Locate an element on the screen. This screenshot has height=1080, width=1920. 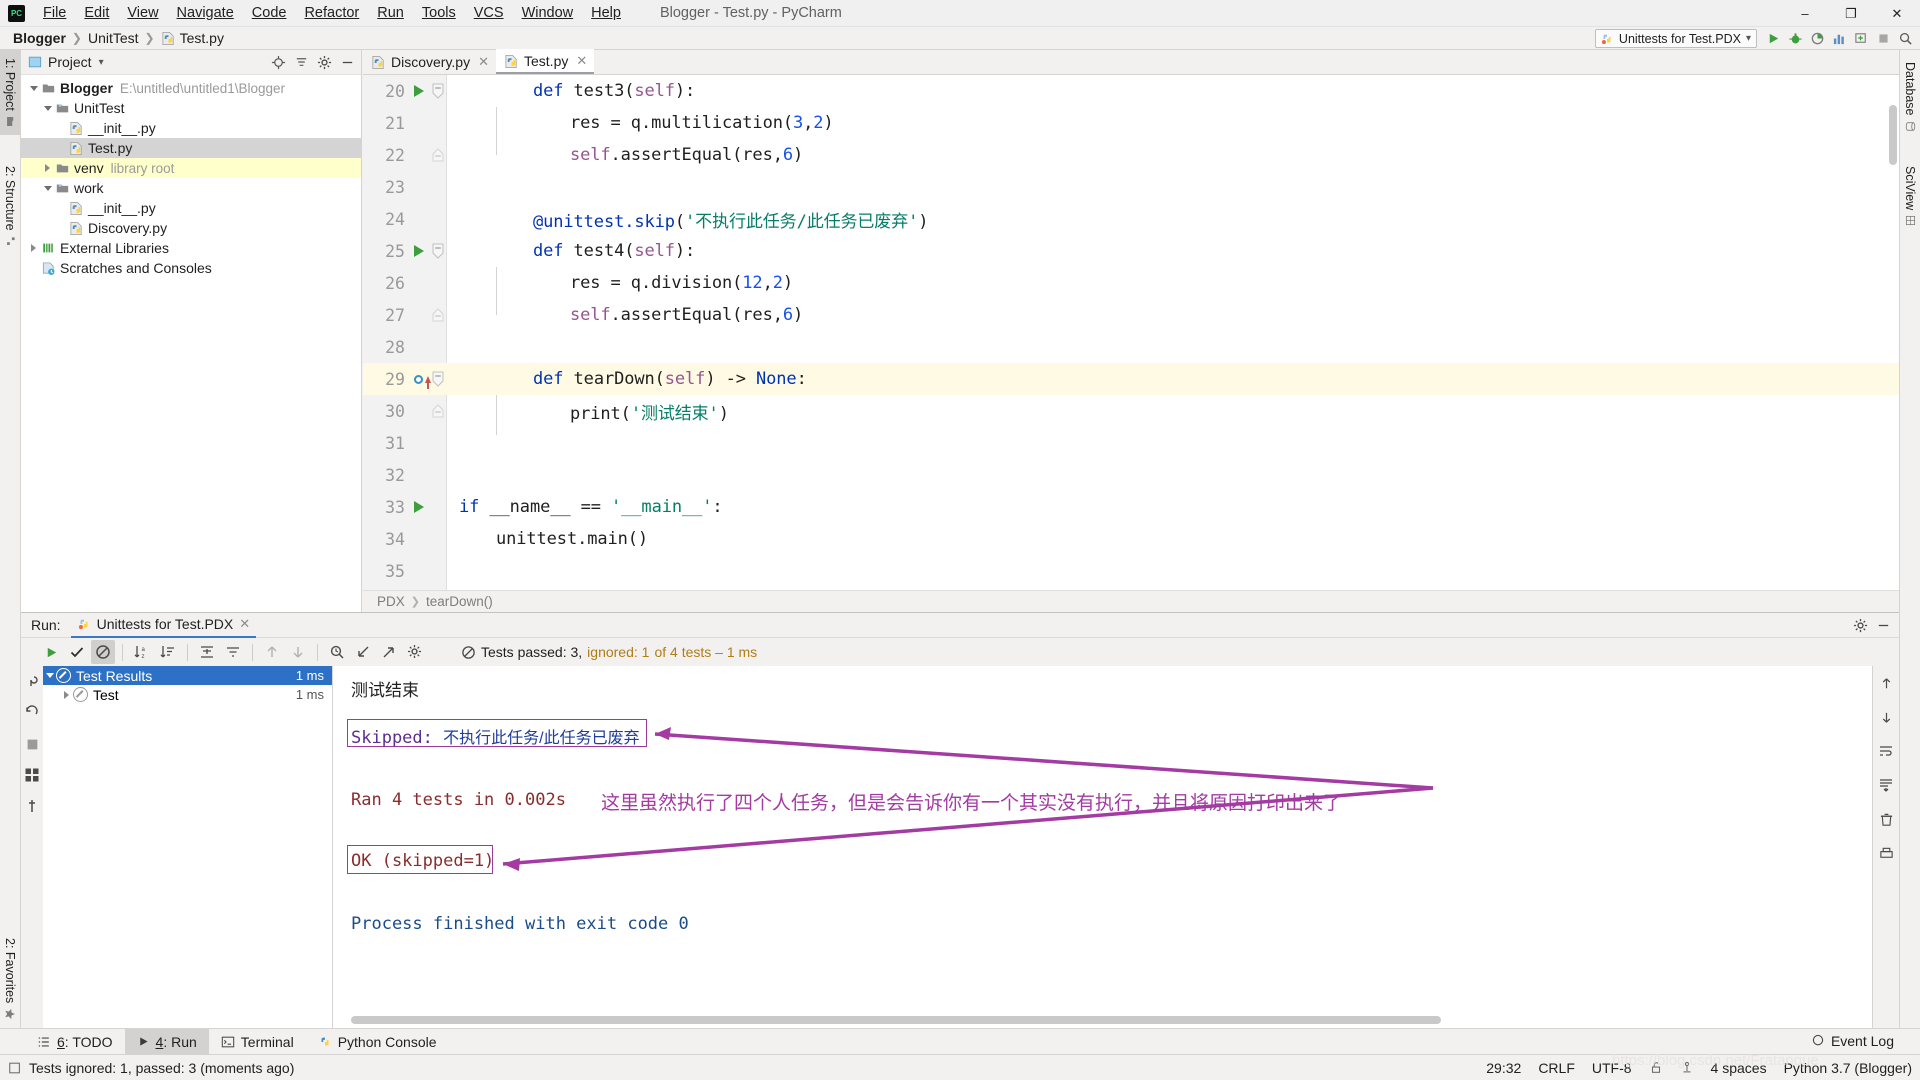
test-tree-row-results: Test Results 1 ms is located at coordinates (187, 675).